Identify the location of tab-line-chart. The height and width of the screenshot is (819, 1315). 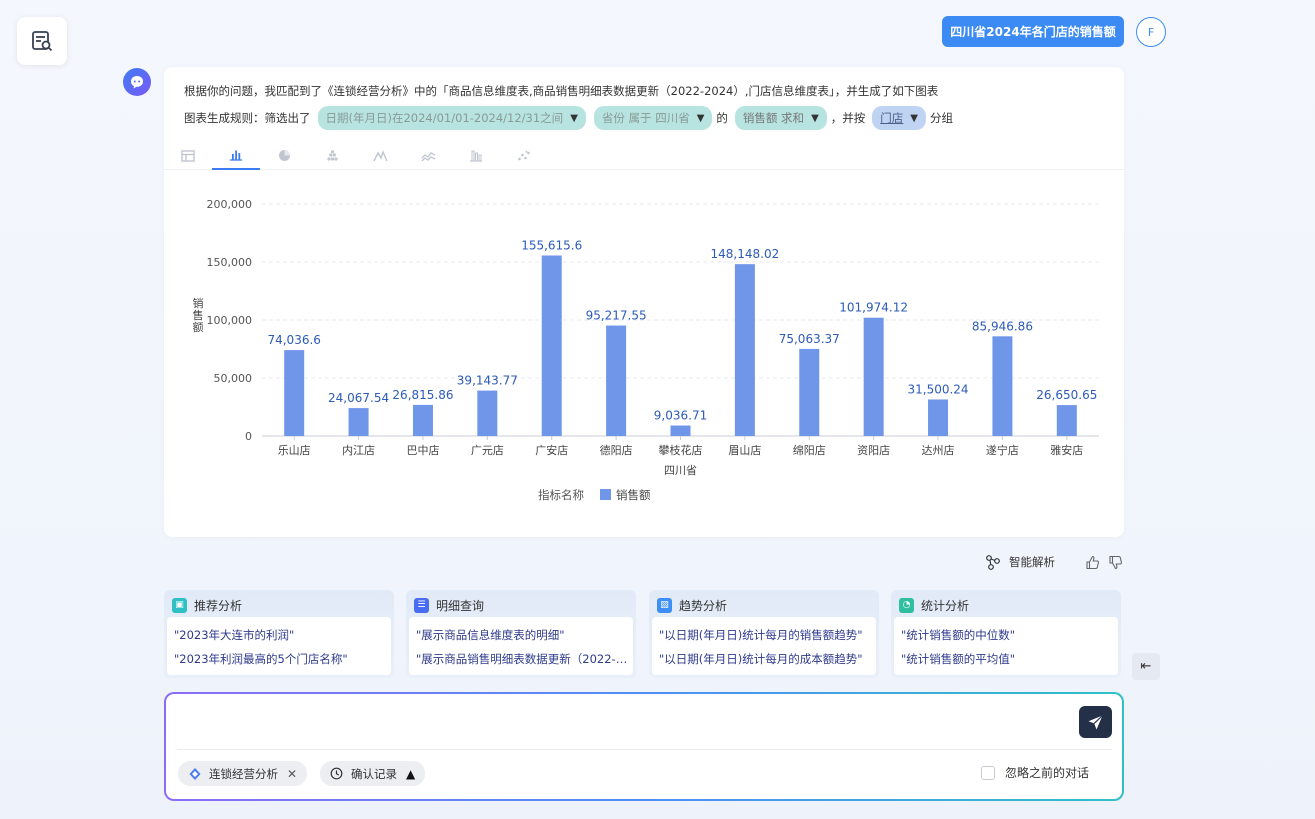
(380, 155).